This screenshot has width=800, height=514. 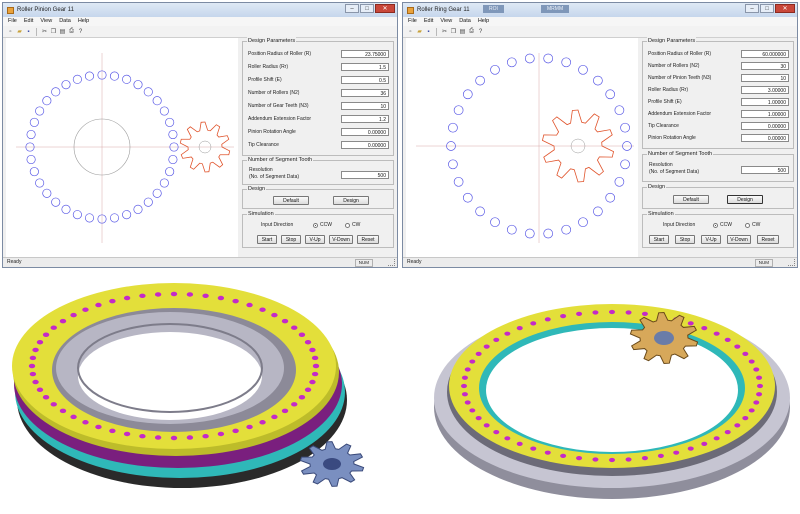 What do you see at coordinates (170, 376) in the screenshot?
I see `center-hole` at bounding box center [170, 376].